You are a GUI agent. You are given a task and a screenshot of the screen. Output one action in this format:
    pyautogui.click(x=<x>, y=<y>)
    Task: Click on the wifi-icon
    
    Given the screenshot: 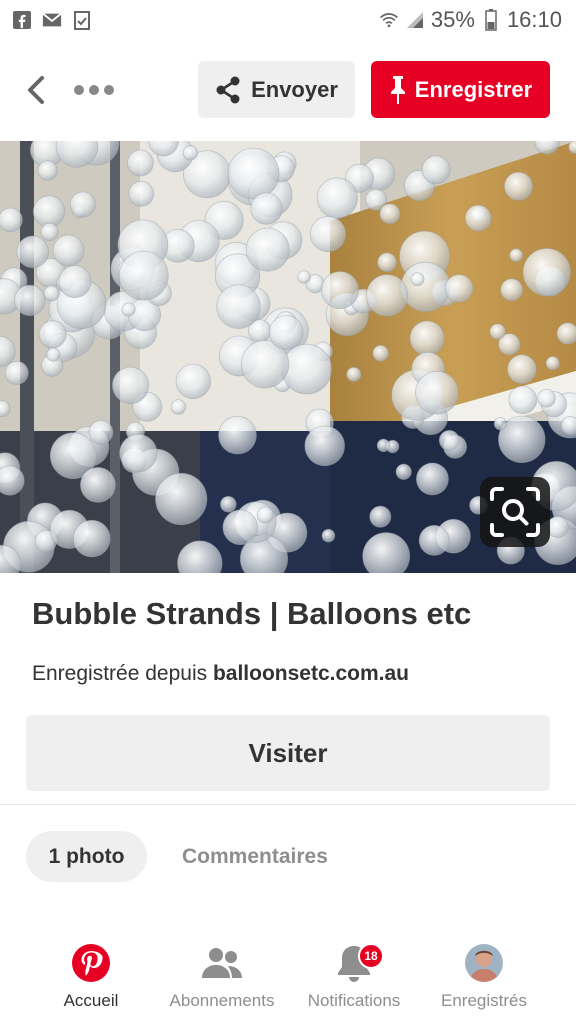 What is the action you would take?
    pyautogui.click(x=389, y=20)
    